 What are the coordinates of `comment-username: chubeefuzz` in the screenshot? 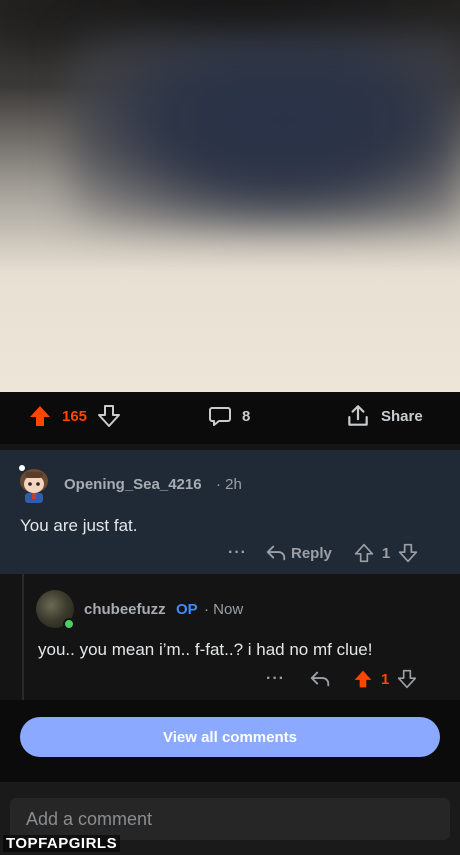 It's located at (125, 609).